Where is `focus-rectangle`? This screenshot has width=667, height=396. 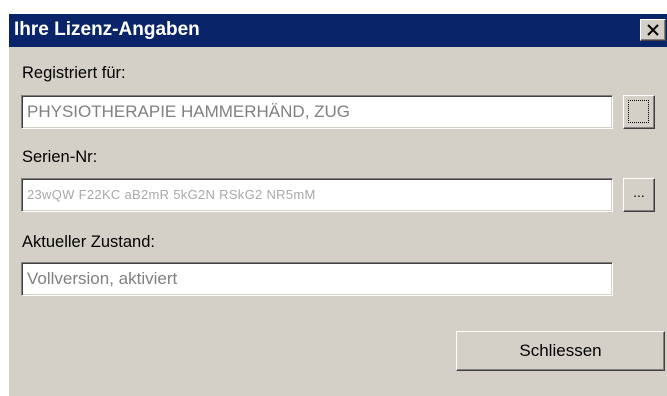
focus-rectangle is located at coordinates (638, 111).